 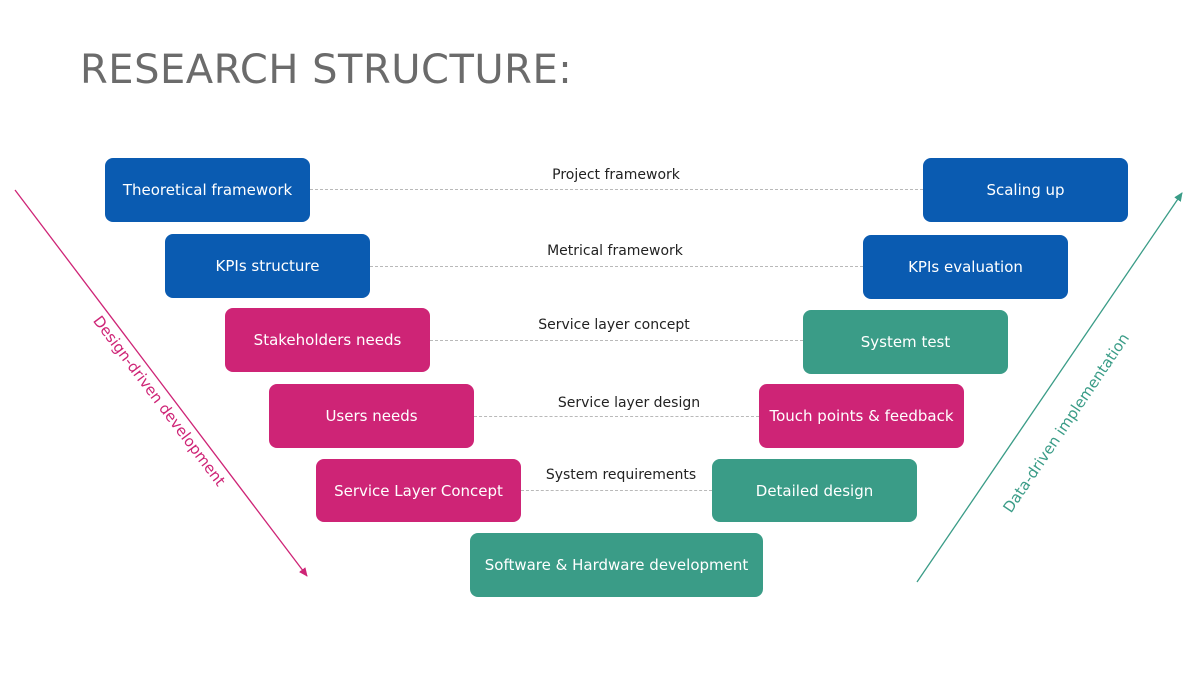 What do you see at coordinates (1025, 190) in the screenshot?
I see `box-scaling-up: Scaling up` at bounding box center [1025, 190].